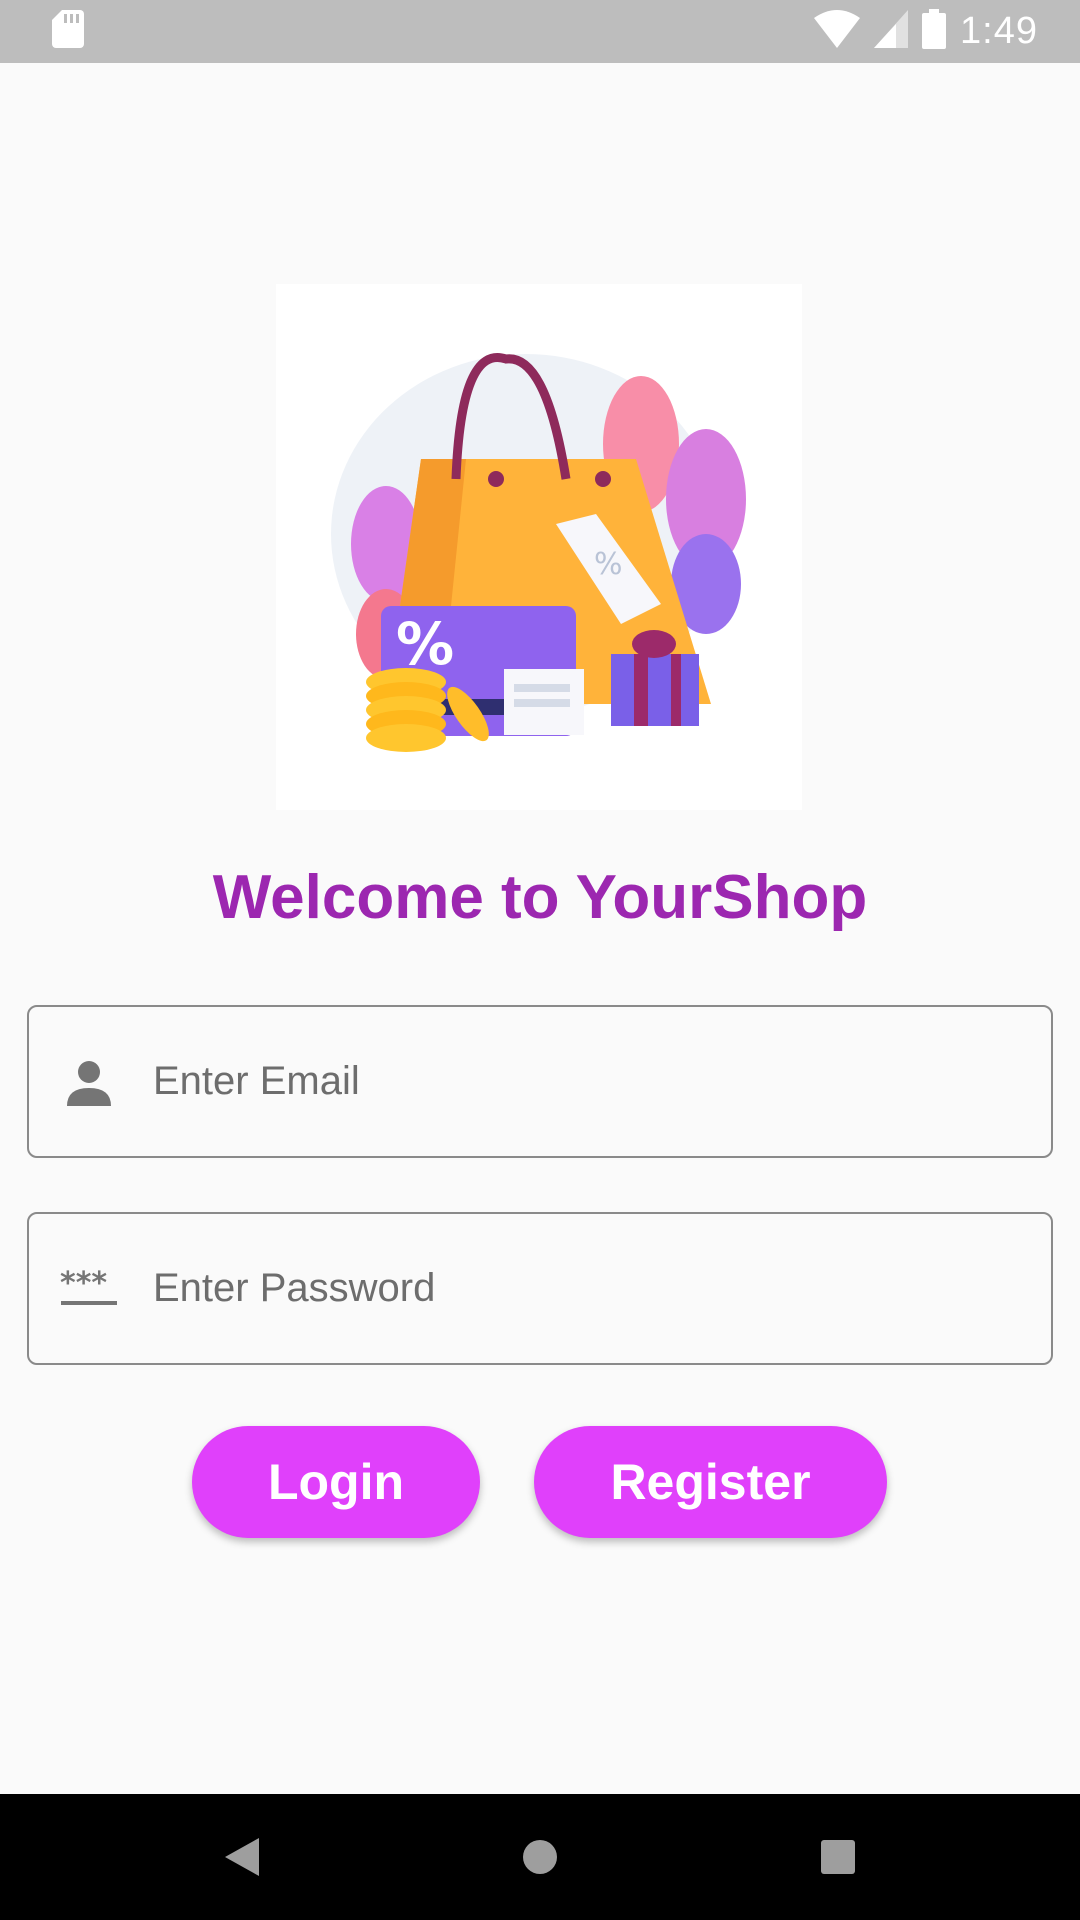 This screenshot has height=1920, width=1080. I want to click on email-input, so click(583, 1081).